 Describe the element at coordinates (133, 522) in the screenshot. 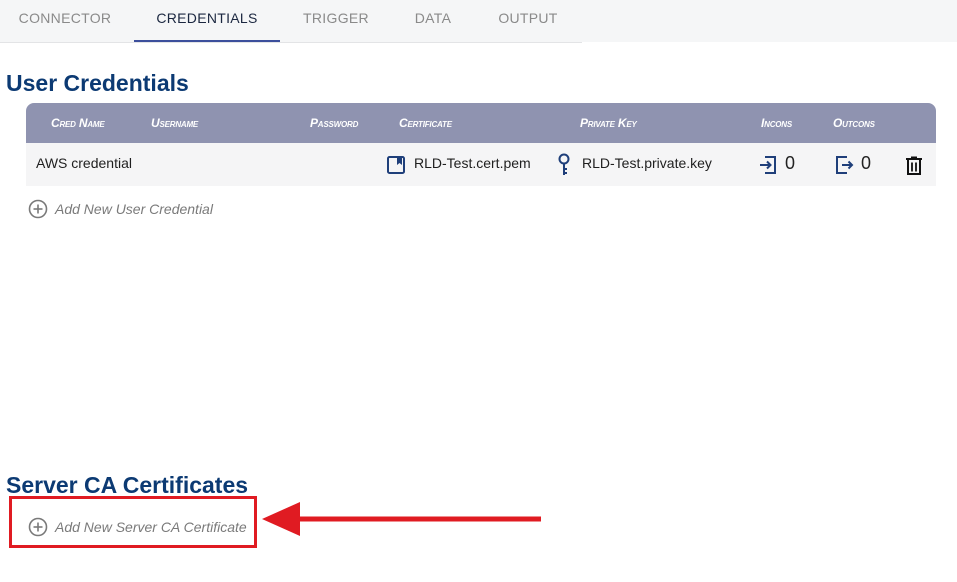

I see `annotation-highlight-box` at that location.